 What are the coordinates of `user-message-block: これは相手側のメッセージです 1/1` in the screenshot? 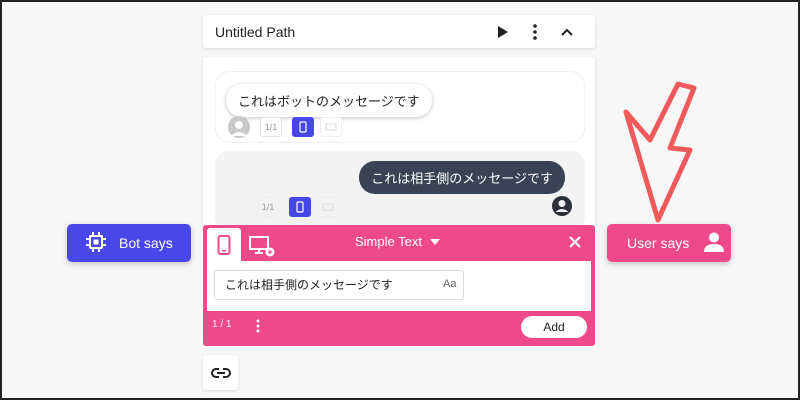 It's located at (400, 191).